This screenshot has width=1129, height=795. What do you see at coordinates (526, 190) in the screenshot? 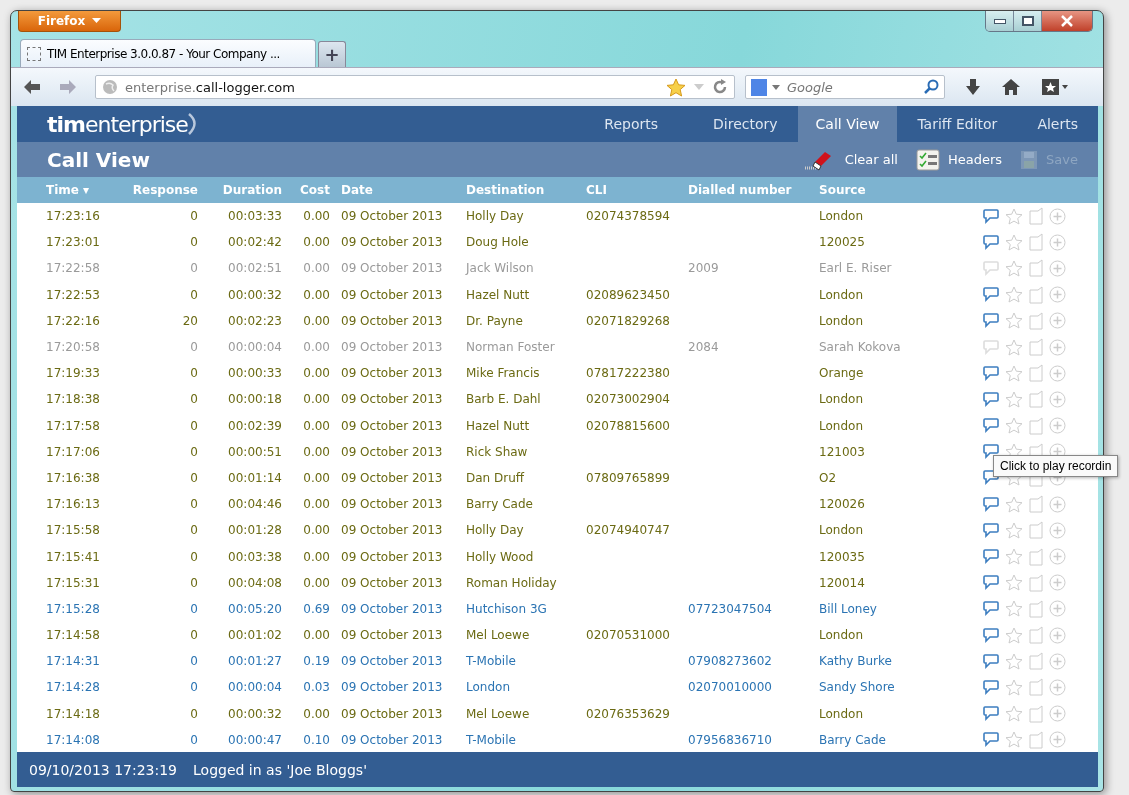
I see `column-header: Destination` at bounding box center [526, 190].